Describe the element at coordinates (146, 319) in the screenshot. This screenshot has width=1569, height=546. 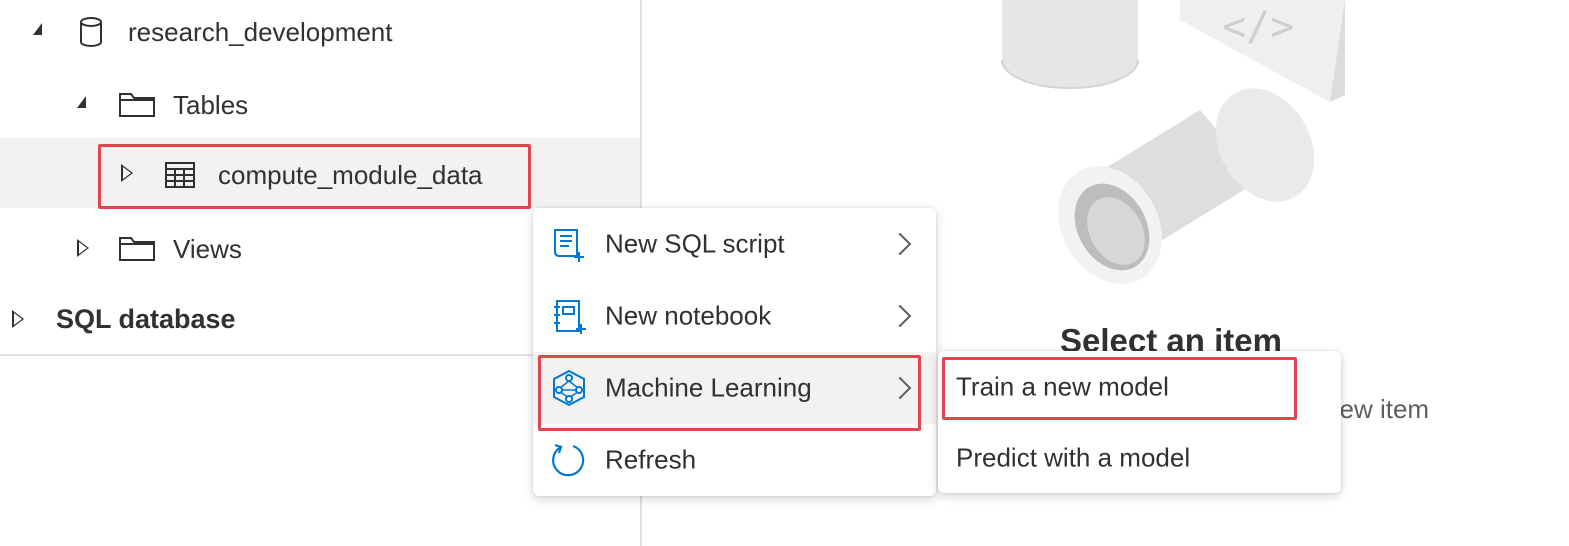
I see `sql-database-label: SQL database` at that location.